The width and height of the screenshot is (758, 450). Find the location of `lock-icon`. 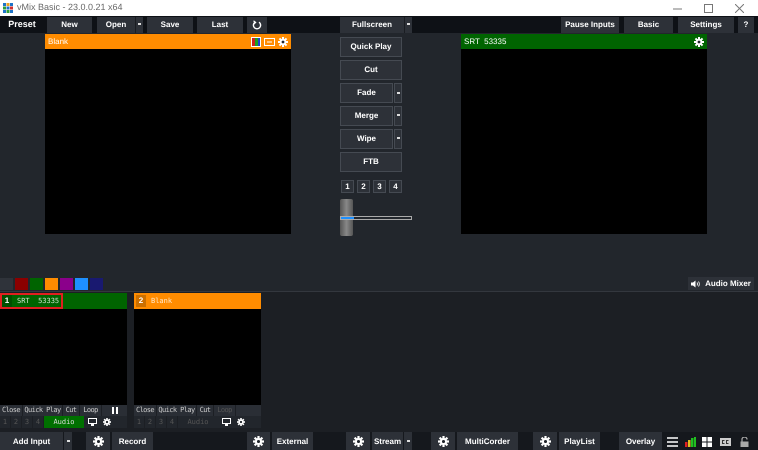

lock-icon is located at coordinates (744, 441).